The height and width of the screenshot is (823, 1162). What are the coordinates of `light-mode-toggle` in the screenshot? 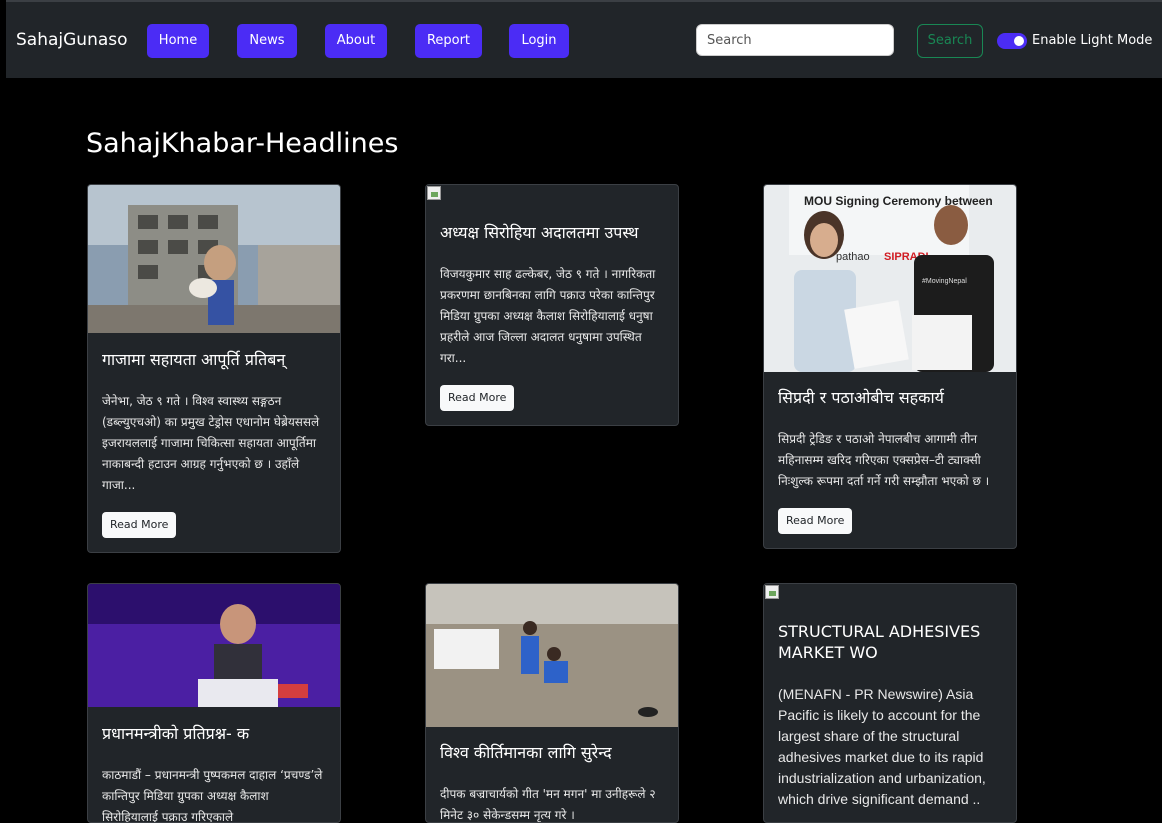 It's located at (1012, 41).